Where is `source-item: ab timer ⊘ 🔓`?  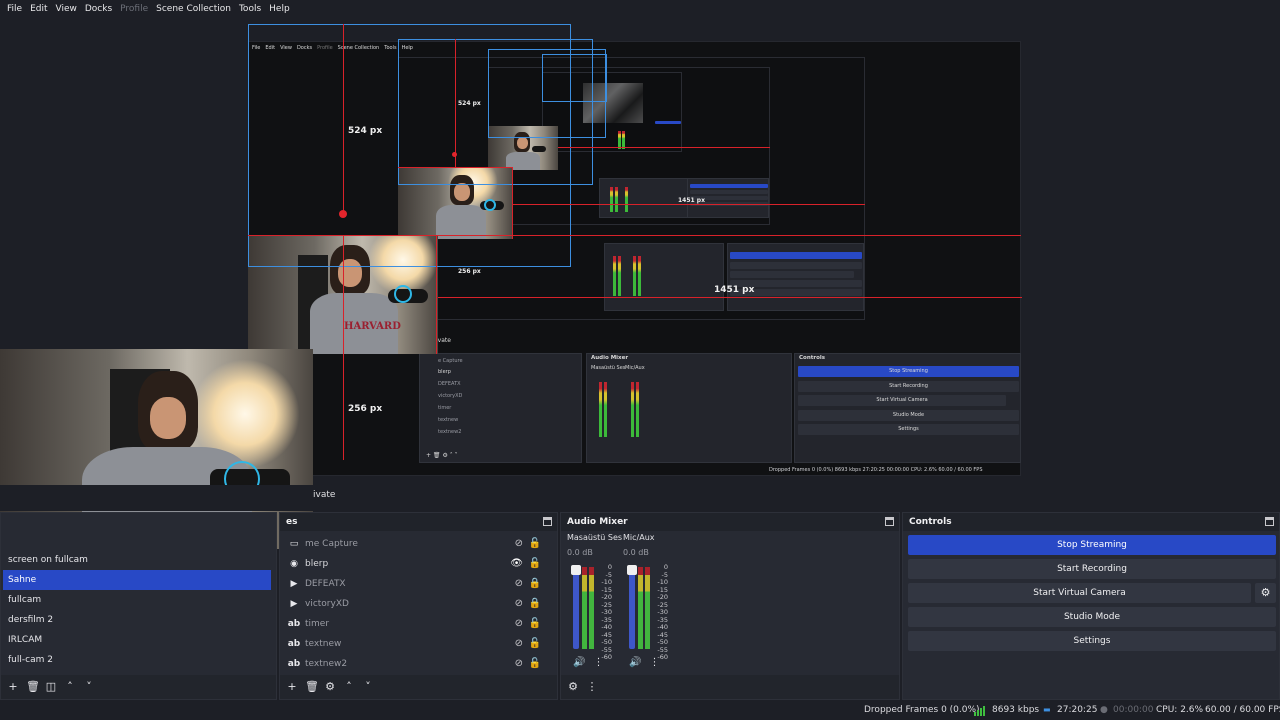
source-item: ab timer ⊘ 🔓 is located at coordinates (419, 624).